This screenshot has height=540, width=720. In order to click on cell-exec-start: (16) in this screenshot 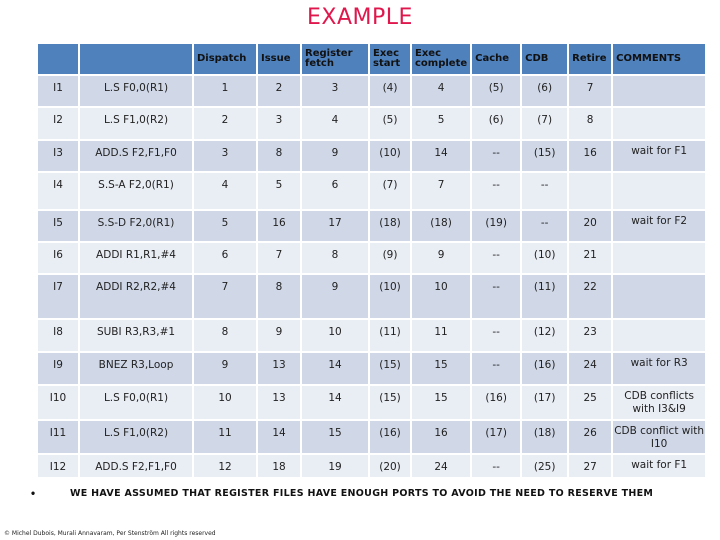, I will do `click(390, 437)`.